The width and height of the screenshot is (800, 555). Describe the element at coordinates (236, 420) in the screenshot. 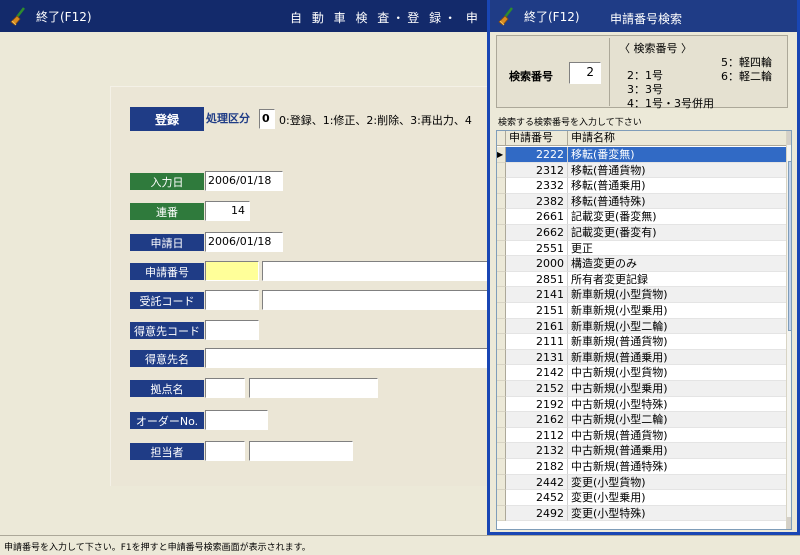

I see `order-no-field` at that location.